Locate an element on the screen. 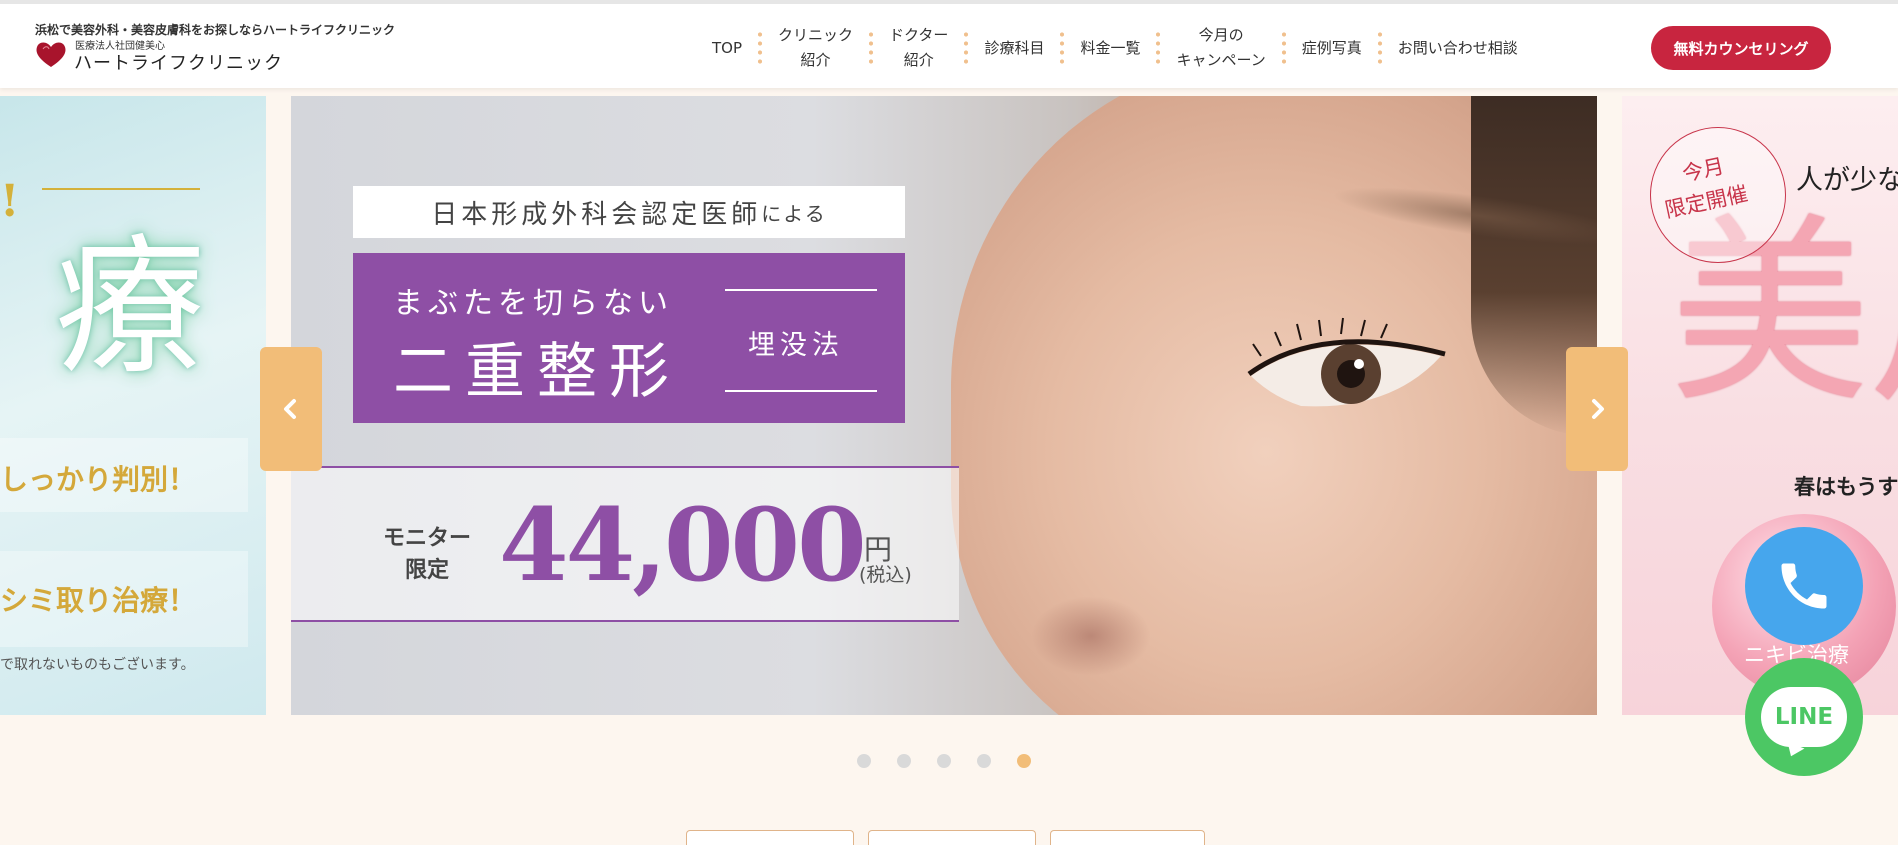  chevron-right-icon is located at coordinates (1598, 409).